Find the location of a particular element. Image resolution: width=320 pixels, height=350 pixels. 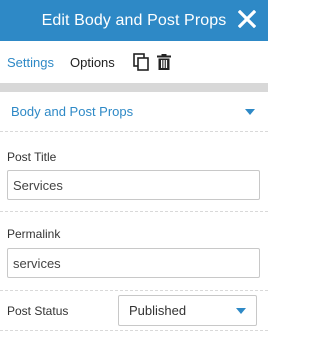

caret-down-icon is located at coordinates (250, 111).